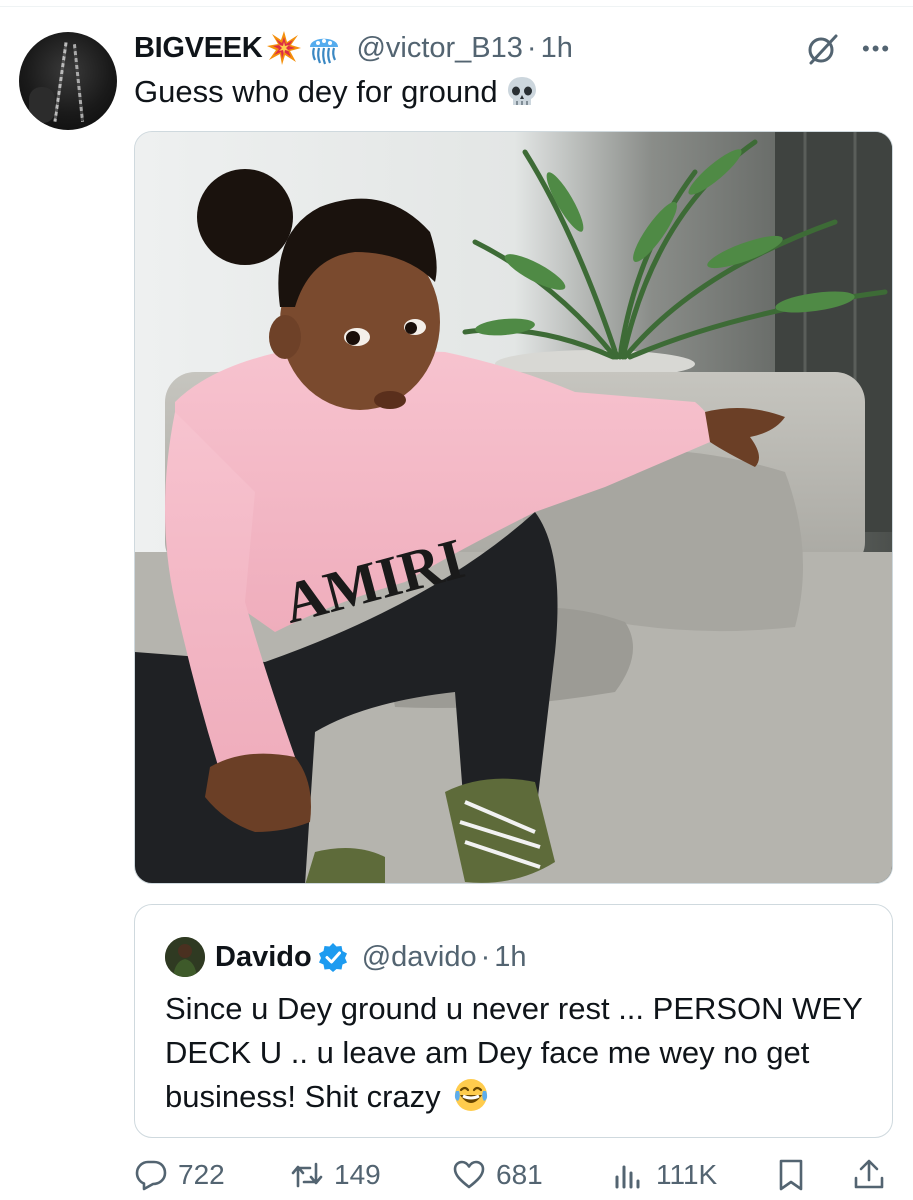 The width and height of the screenshot is (913, 1200). Describe the element at coordinates (519, 1174) in the screenshot. I see `like-count: 681` at that location.